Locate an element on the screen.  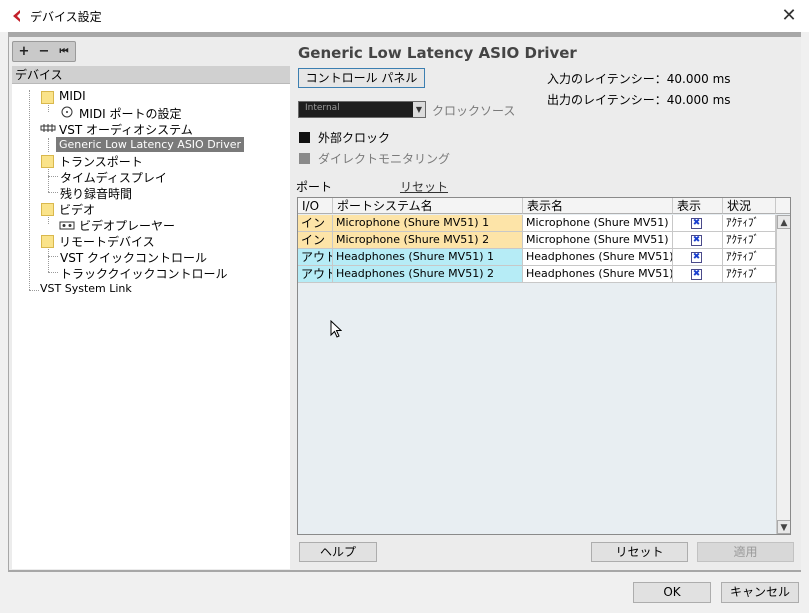
tree-toolbar: + − ⏮ is located at coordinates (44, 51).